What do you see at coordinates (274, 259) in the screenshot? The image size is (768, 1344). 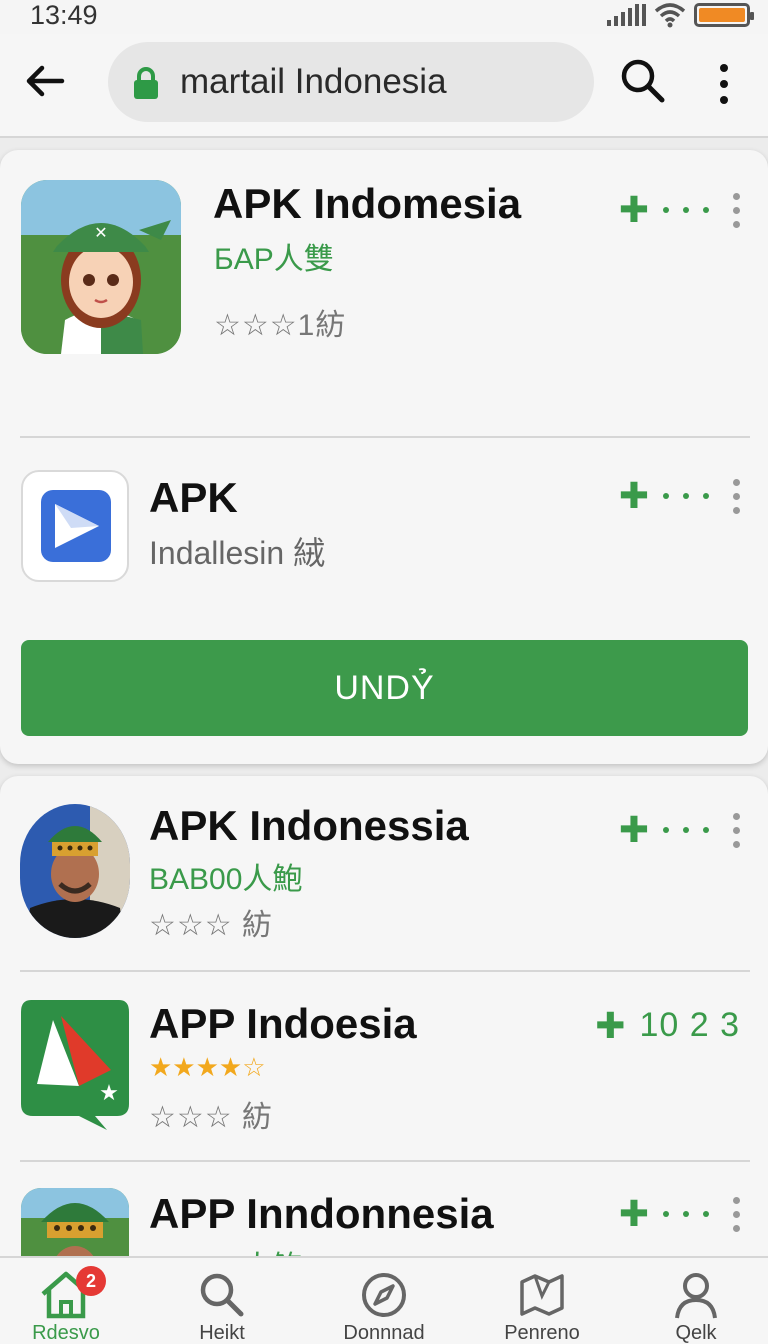 I see `app-subtitle: БAP人雙` at bounding box center [274, 259].